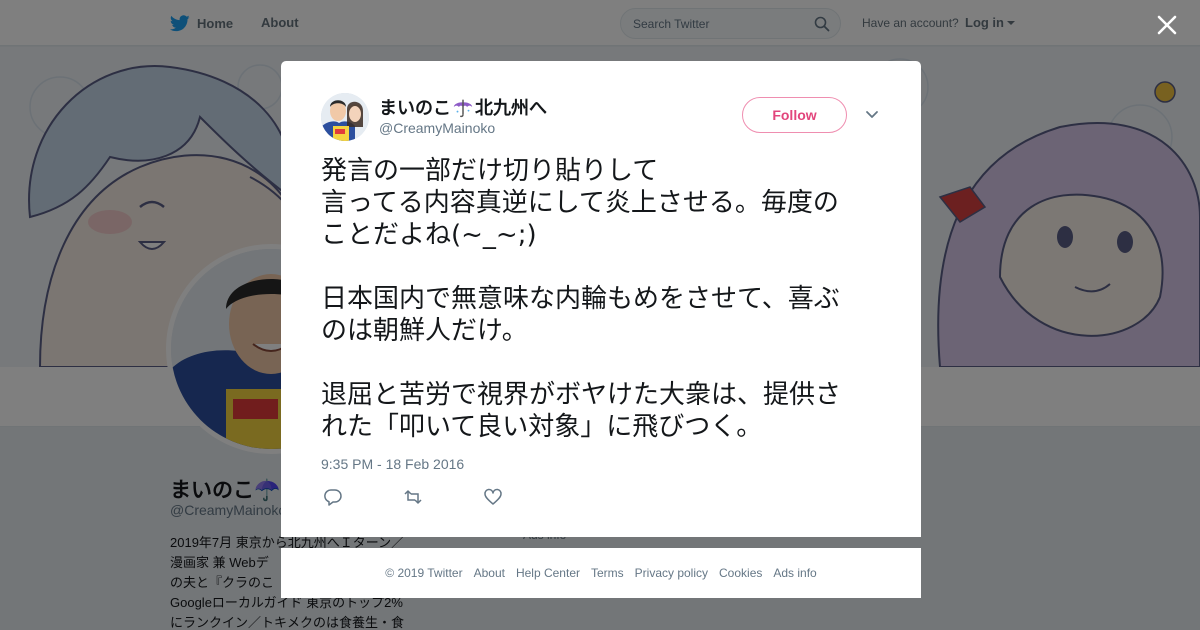 The image size is (1200, 630). I want to click on footer-link-help-center: Help Center, so click(548, 573).